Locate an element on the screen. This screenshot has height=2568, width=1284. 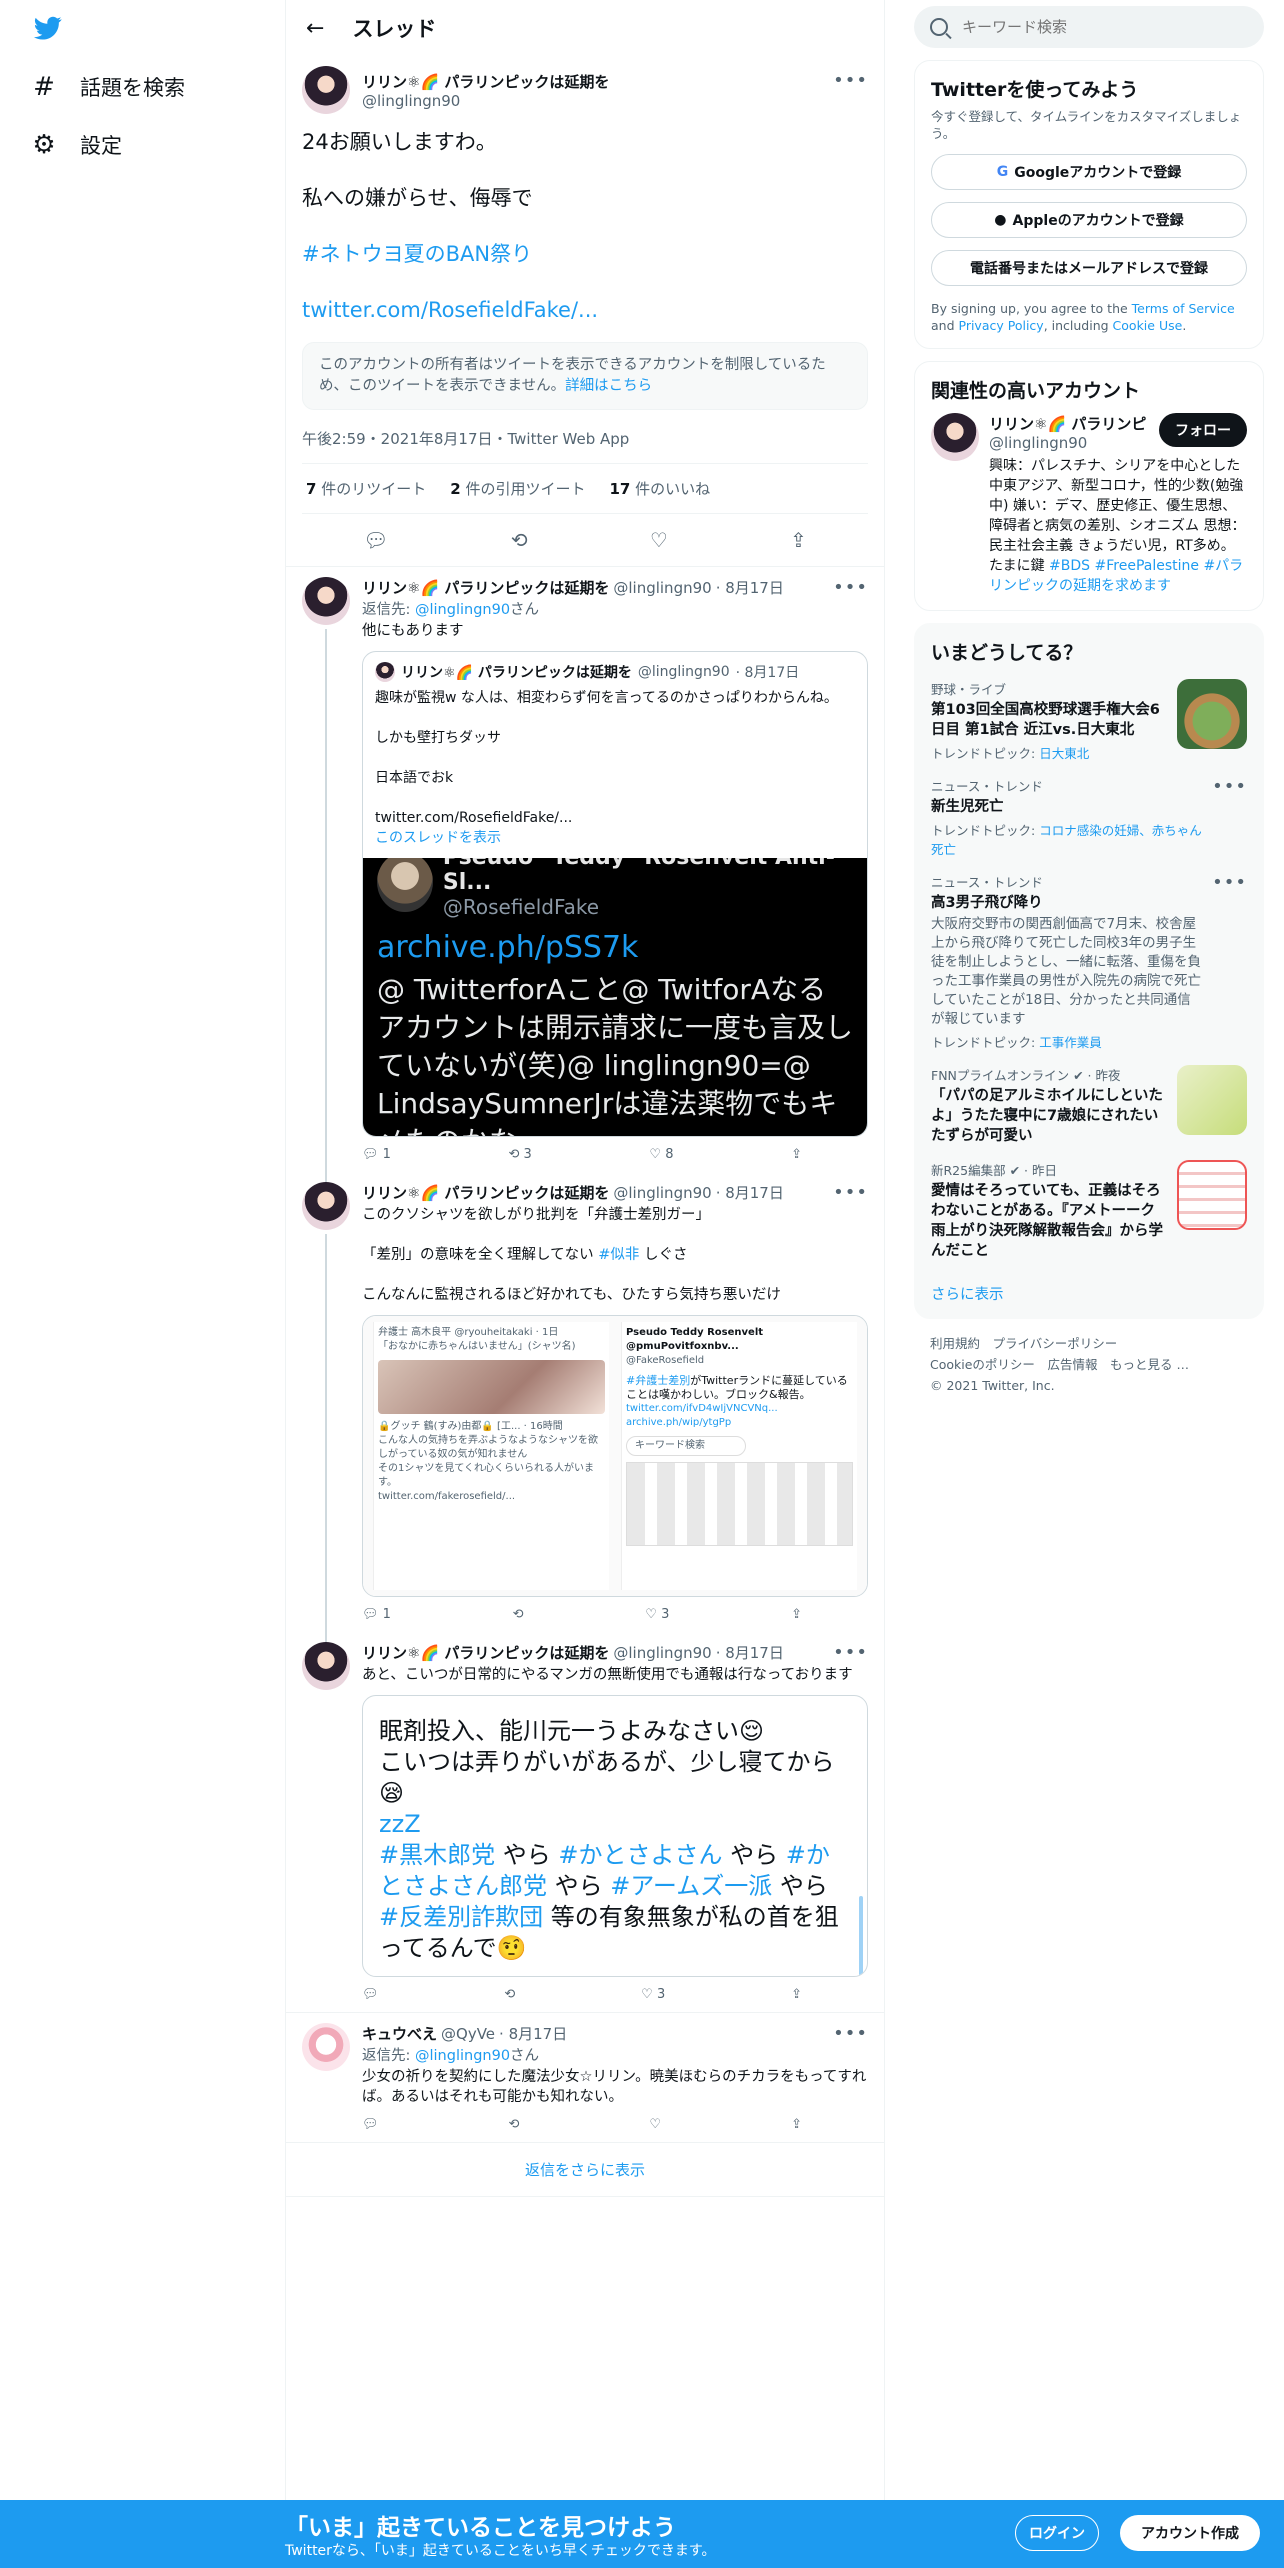
show-thread-link: このスレッドを表示 is located at coordinates (438, 838).